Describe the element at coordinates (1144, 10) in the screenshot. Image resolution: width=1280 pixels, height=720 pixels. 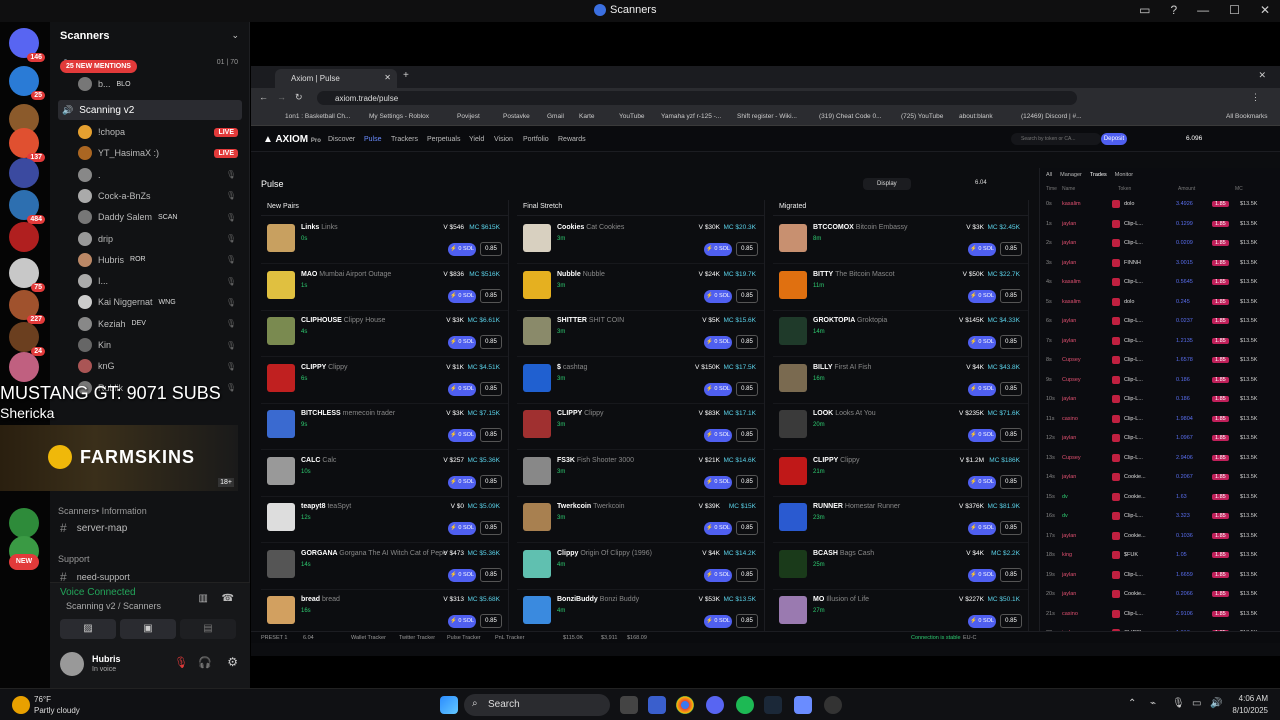
I see `inbox-icon: ▭` at that location.